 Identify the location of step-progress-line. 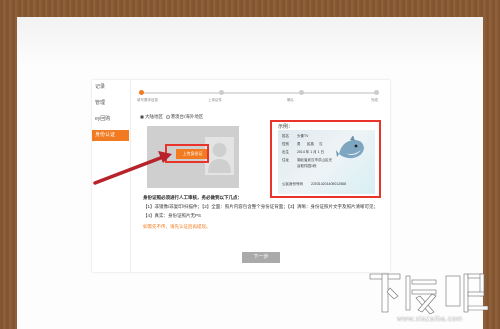
(259, 93).